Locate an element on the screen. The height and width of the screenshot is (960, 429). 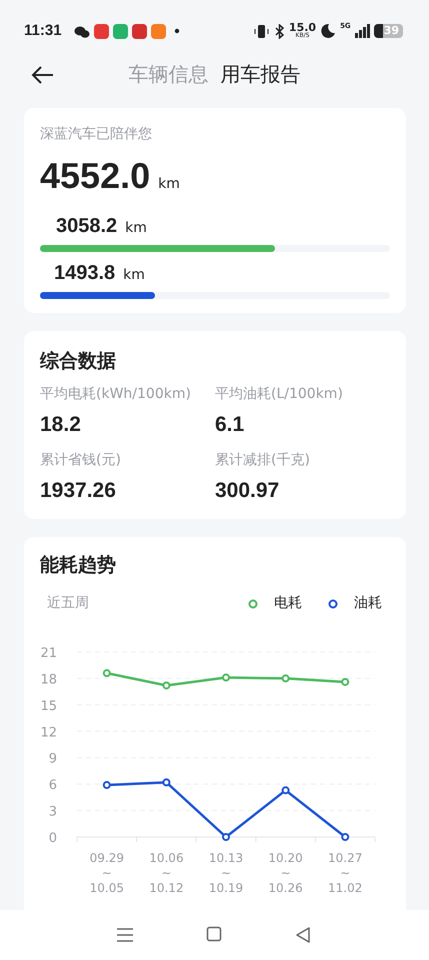
y-tick-label: 15 is located at coordinates (48, 706).